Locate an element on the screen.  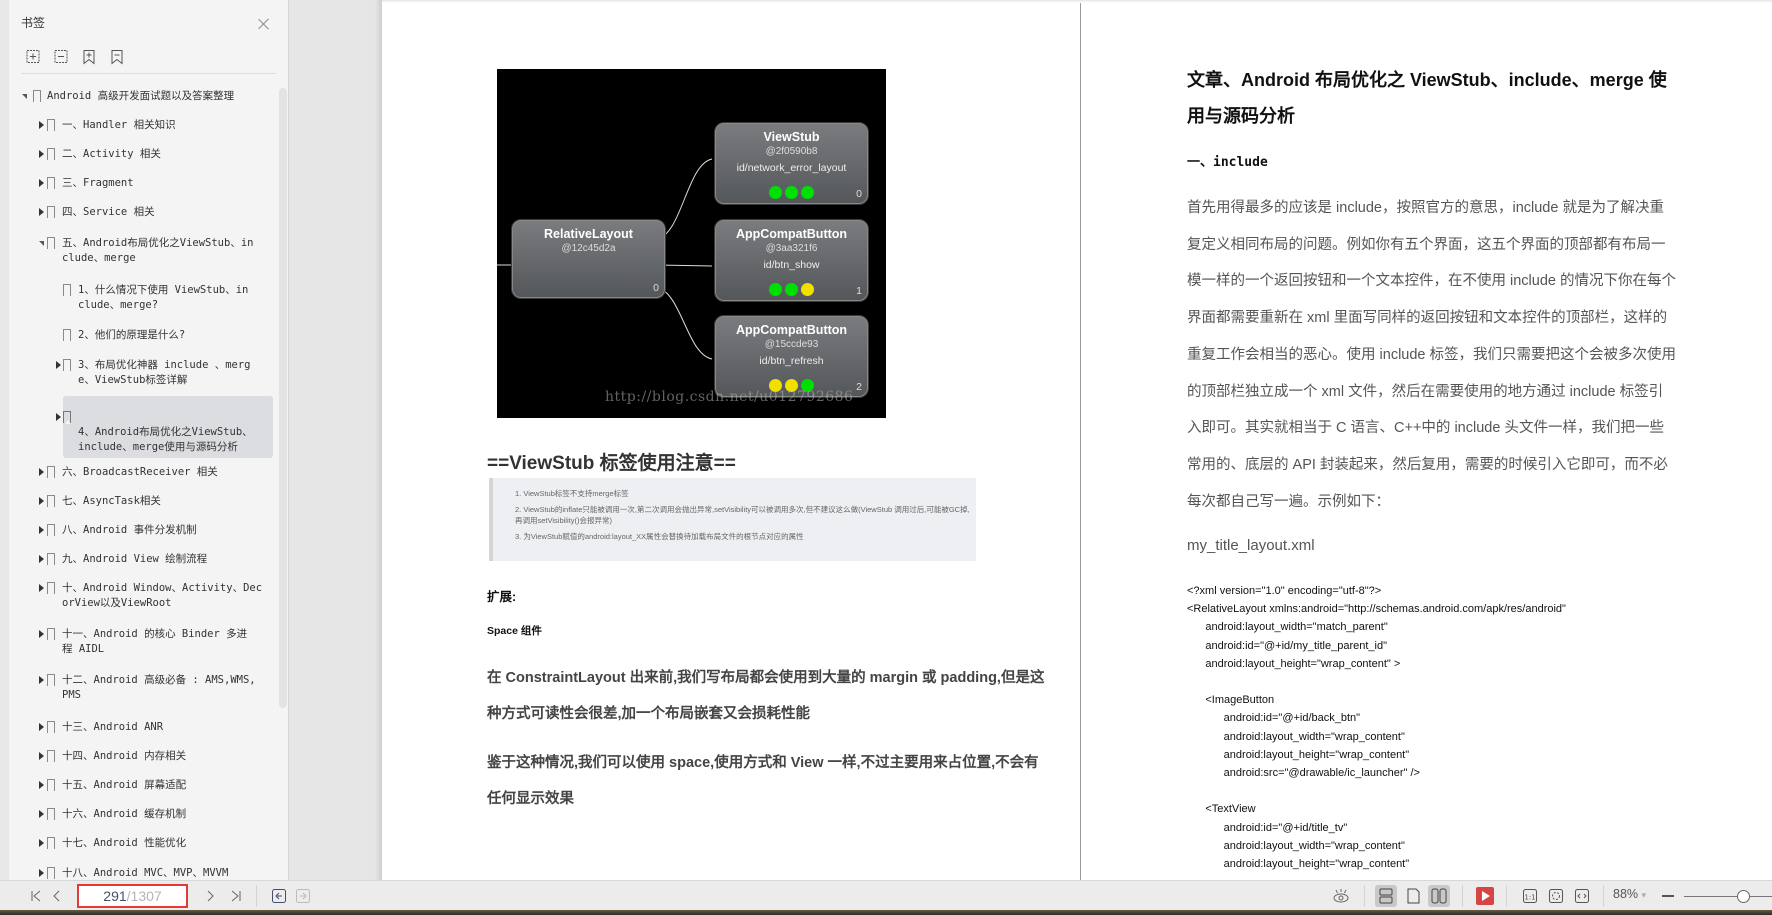
bookmark-item: 十三、Android ANR is located at coordinates (140, 735).